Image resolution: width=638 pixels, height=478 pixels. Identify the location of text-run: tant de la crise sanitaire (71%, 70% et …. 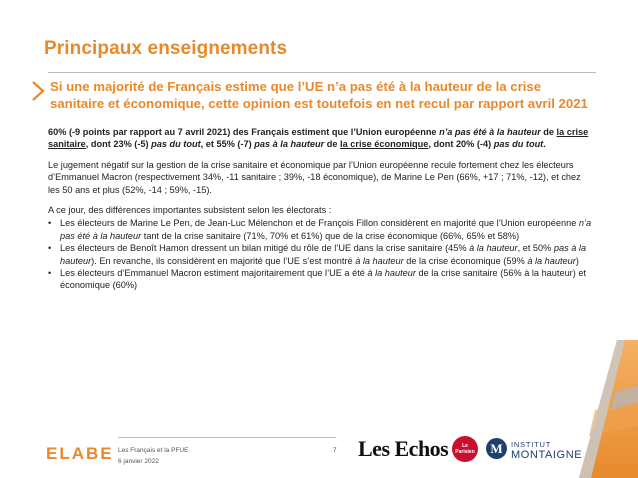
(330, 235).